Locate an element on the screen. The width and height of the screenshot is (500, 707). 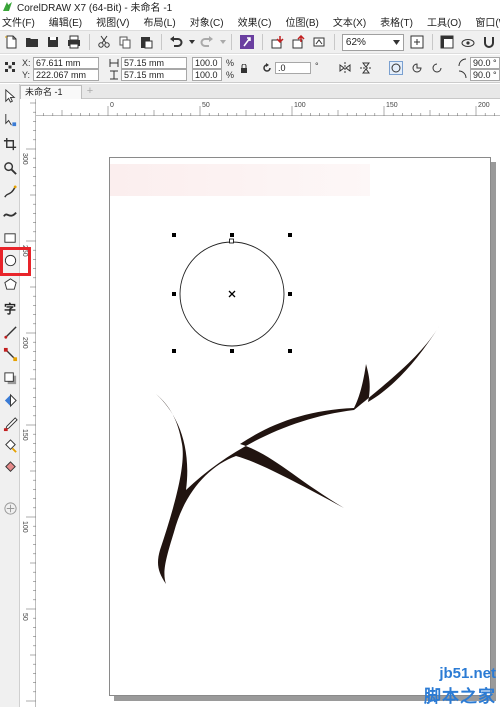
publish-pdf-icon is located at coordinates (319, 42).